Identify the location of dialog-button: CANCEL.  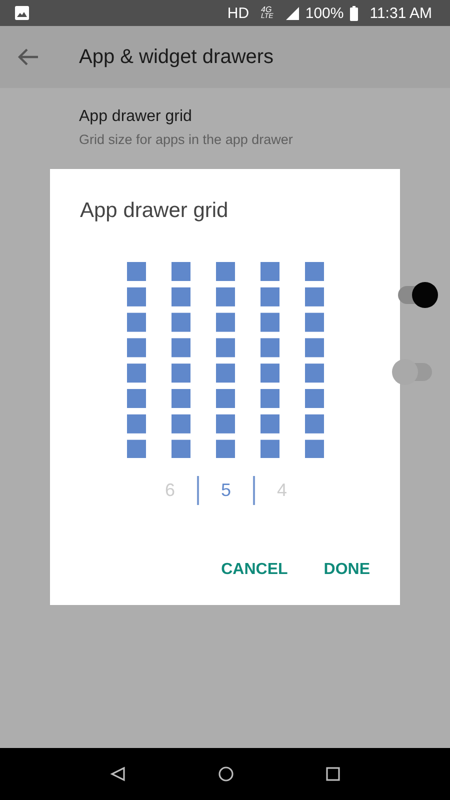
(254, 570).